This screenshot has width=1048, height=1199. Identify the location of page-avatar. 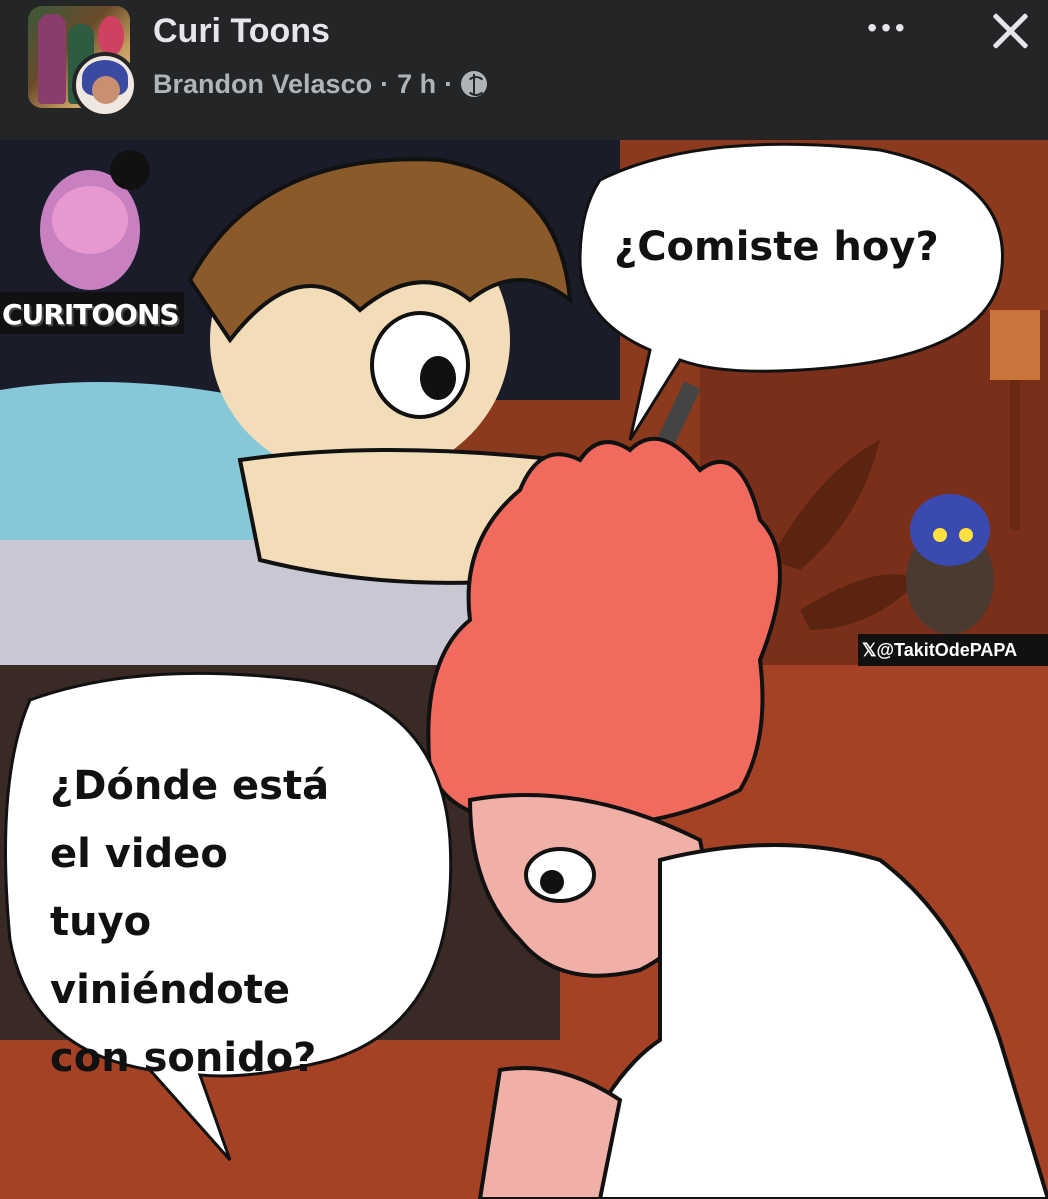
(84, 62).